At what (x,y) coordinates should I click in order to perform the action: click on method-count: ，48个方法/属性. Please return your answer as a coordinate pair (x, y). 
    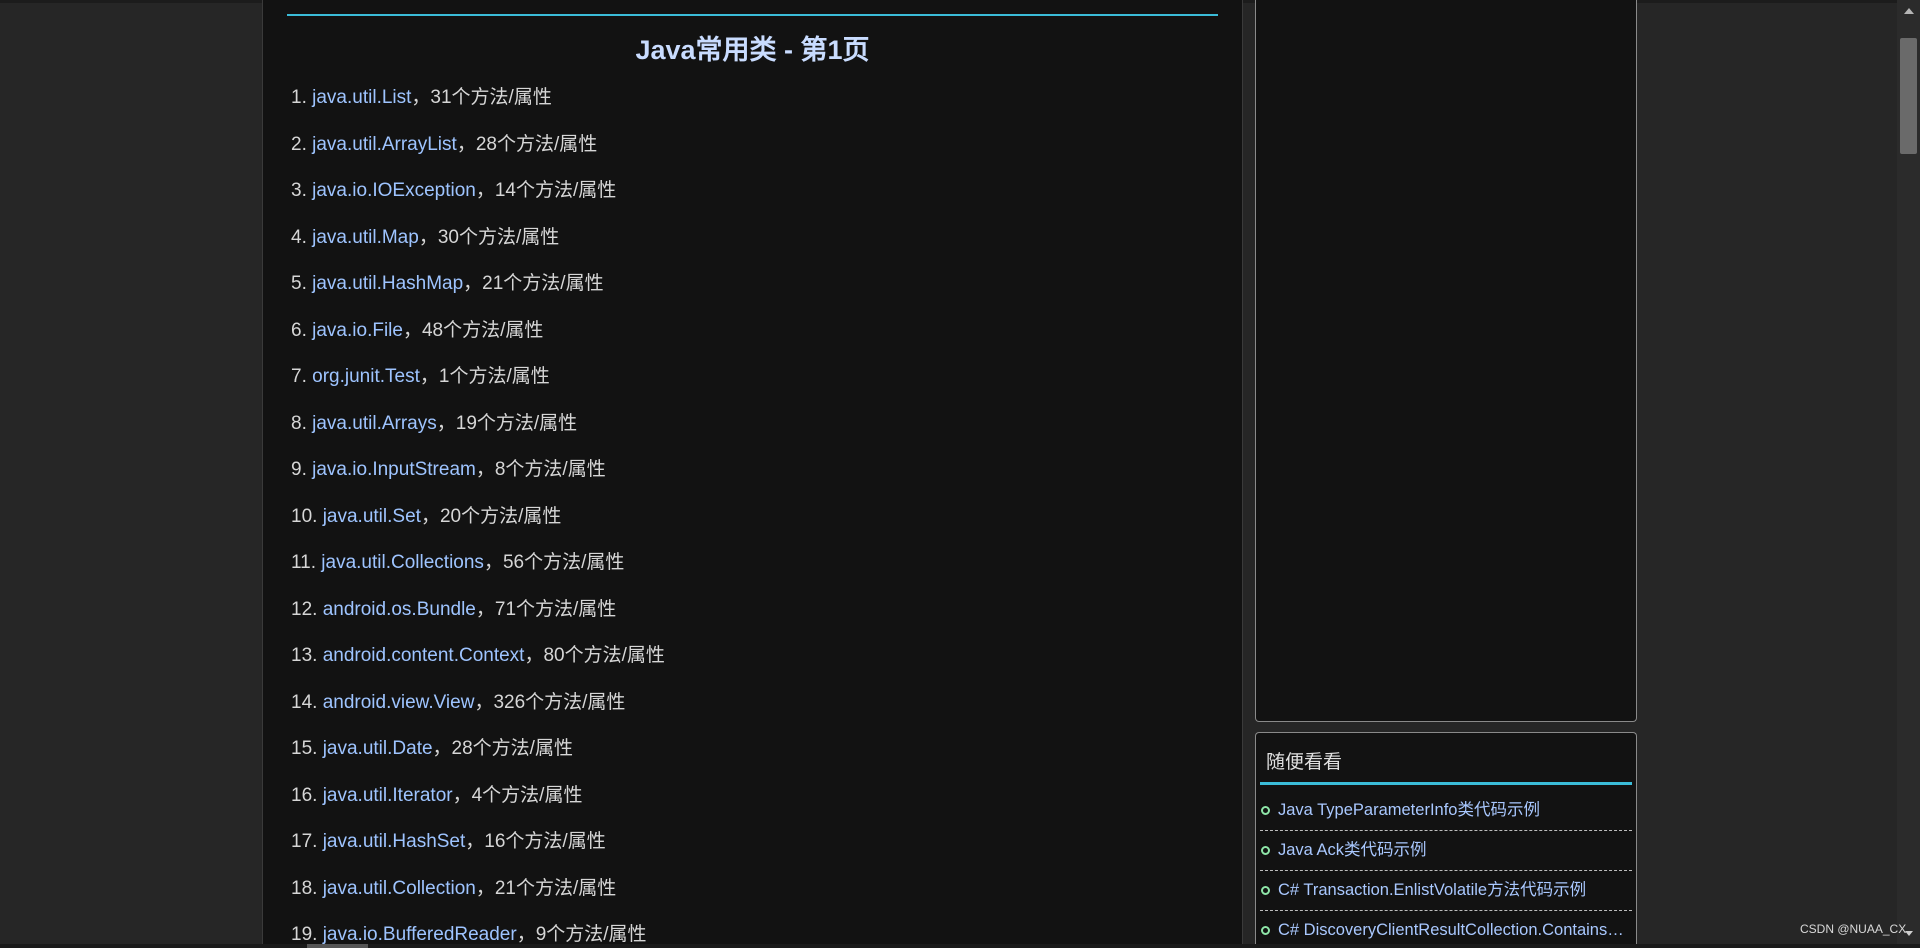
    Looking at the image, I should click on (473, 330).